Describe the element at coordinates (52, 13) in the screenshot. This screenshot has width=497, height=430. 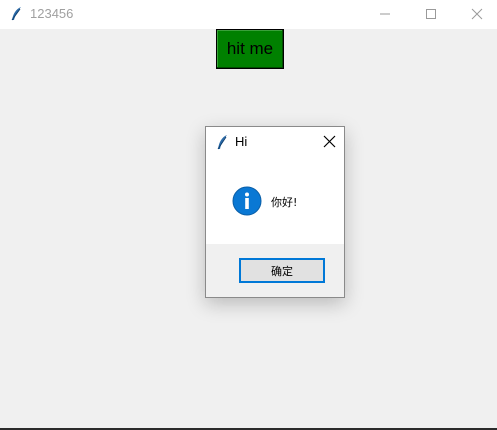
I see `window-title: 123456` at that location.